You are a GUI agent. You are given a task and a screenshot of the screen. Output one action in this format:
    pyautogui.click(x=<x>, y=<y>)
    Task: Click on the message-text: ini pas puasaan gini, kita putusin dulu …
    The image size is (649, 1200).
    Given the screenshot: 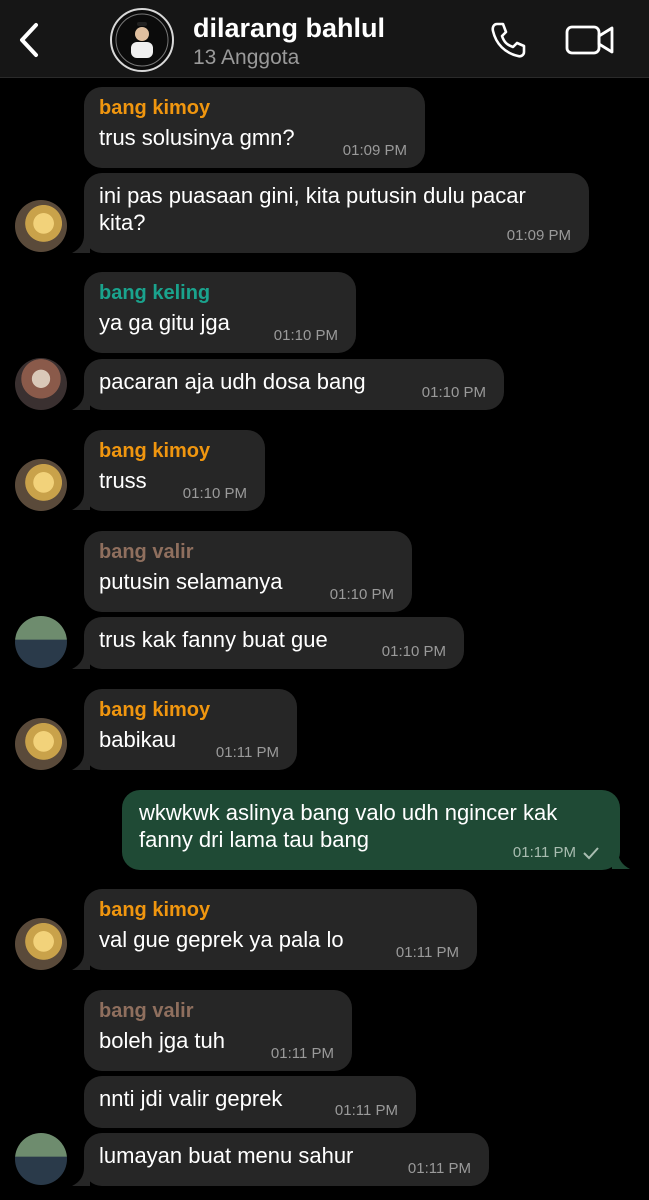 What is the action you would take?
    pyautogui.click(x=312, y=209)
    